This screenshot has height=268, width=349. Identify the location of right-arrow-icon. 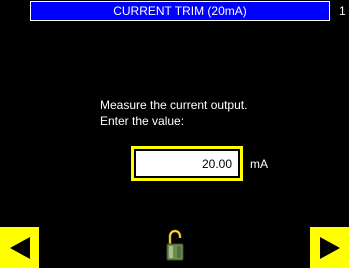
(329, 247).